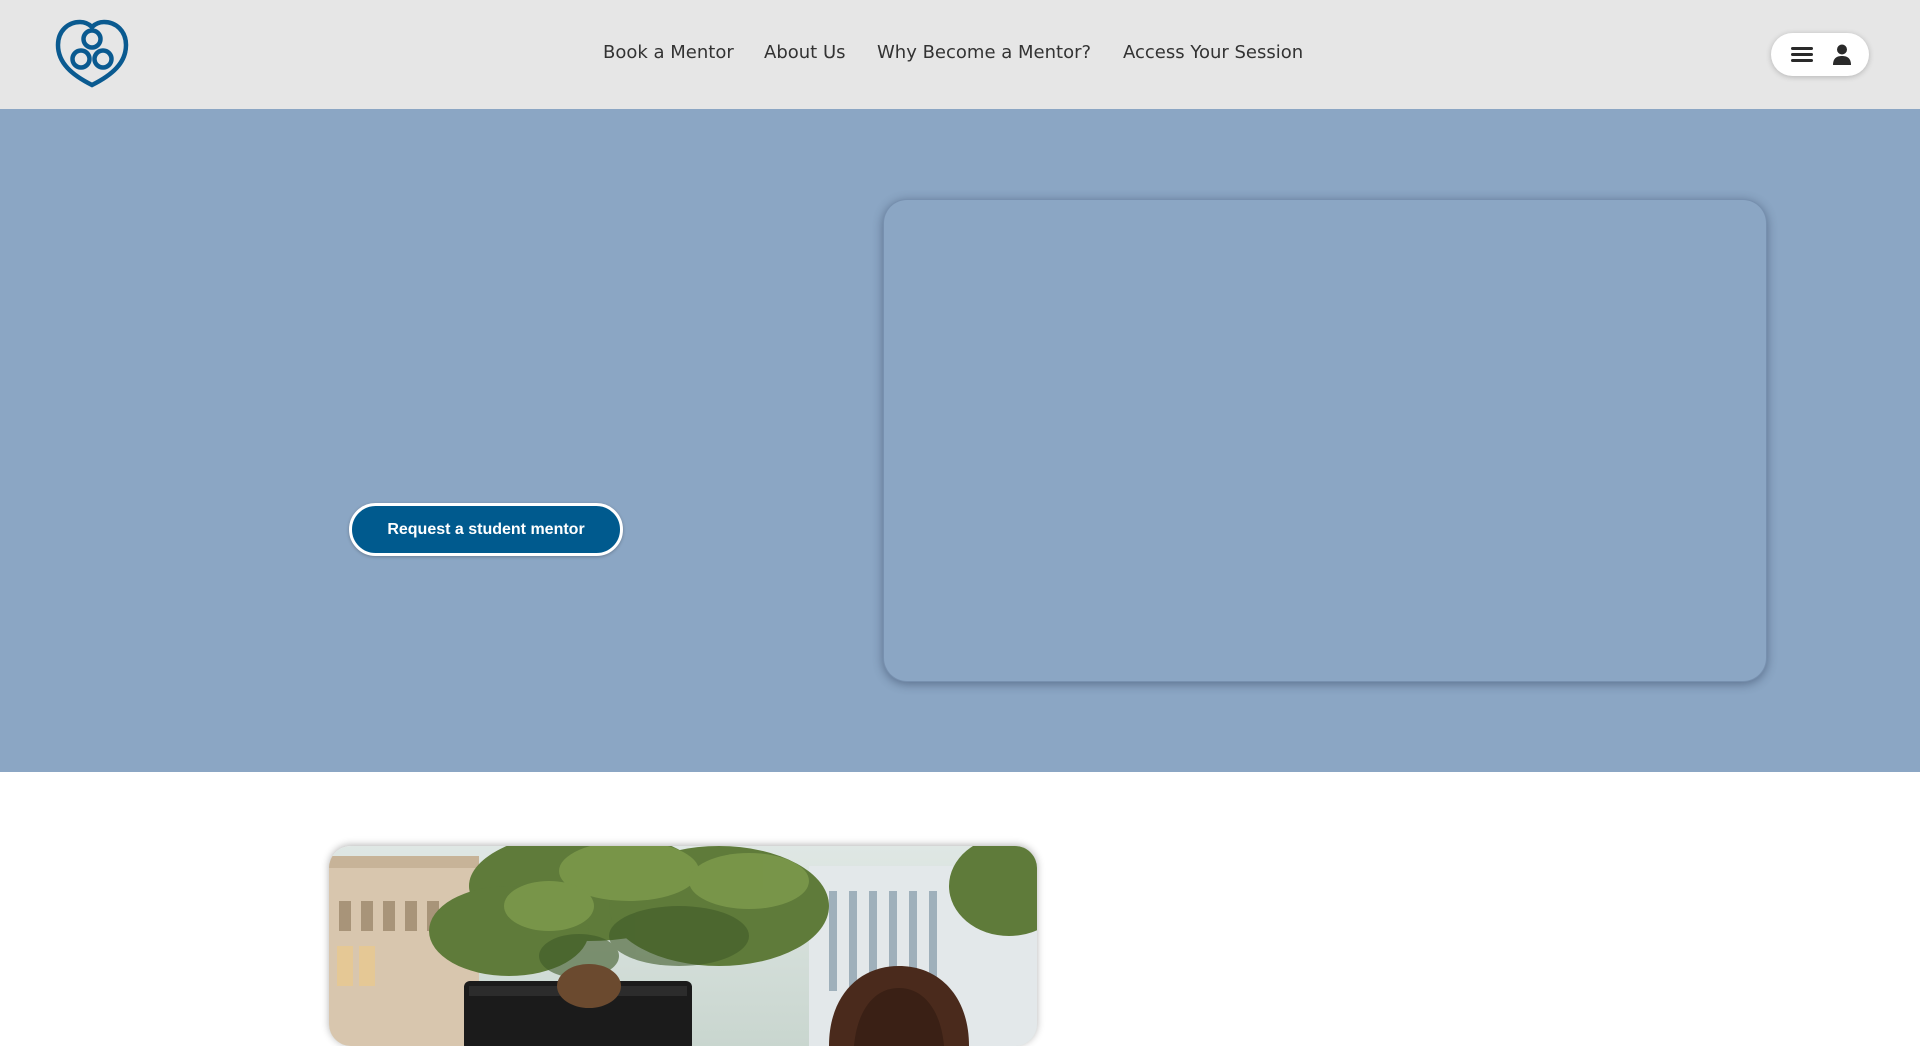 Image resolution: width=1920 pixels, height=1046 pixels. I want to click on request-student-mentor-button: Request a student mentor, so click(486, 529).